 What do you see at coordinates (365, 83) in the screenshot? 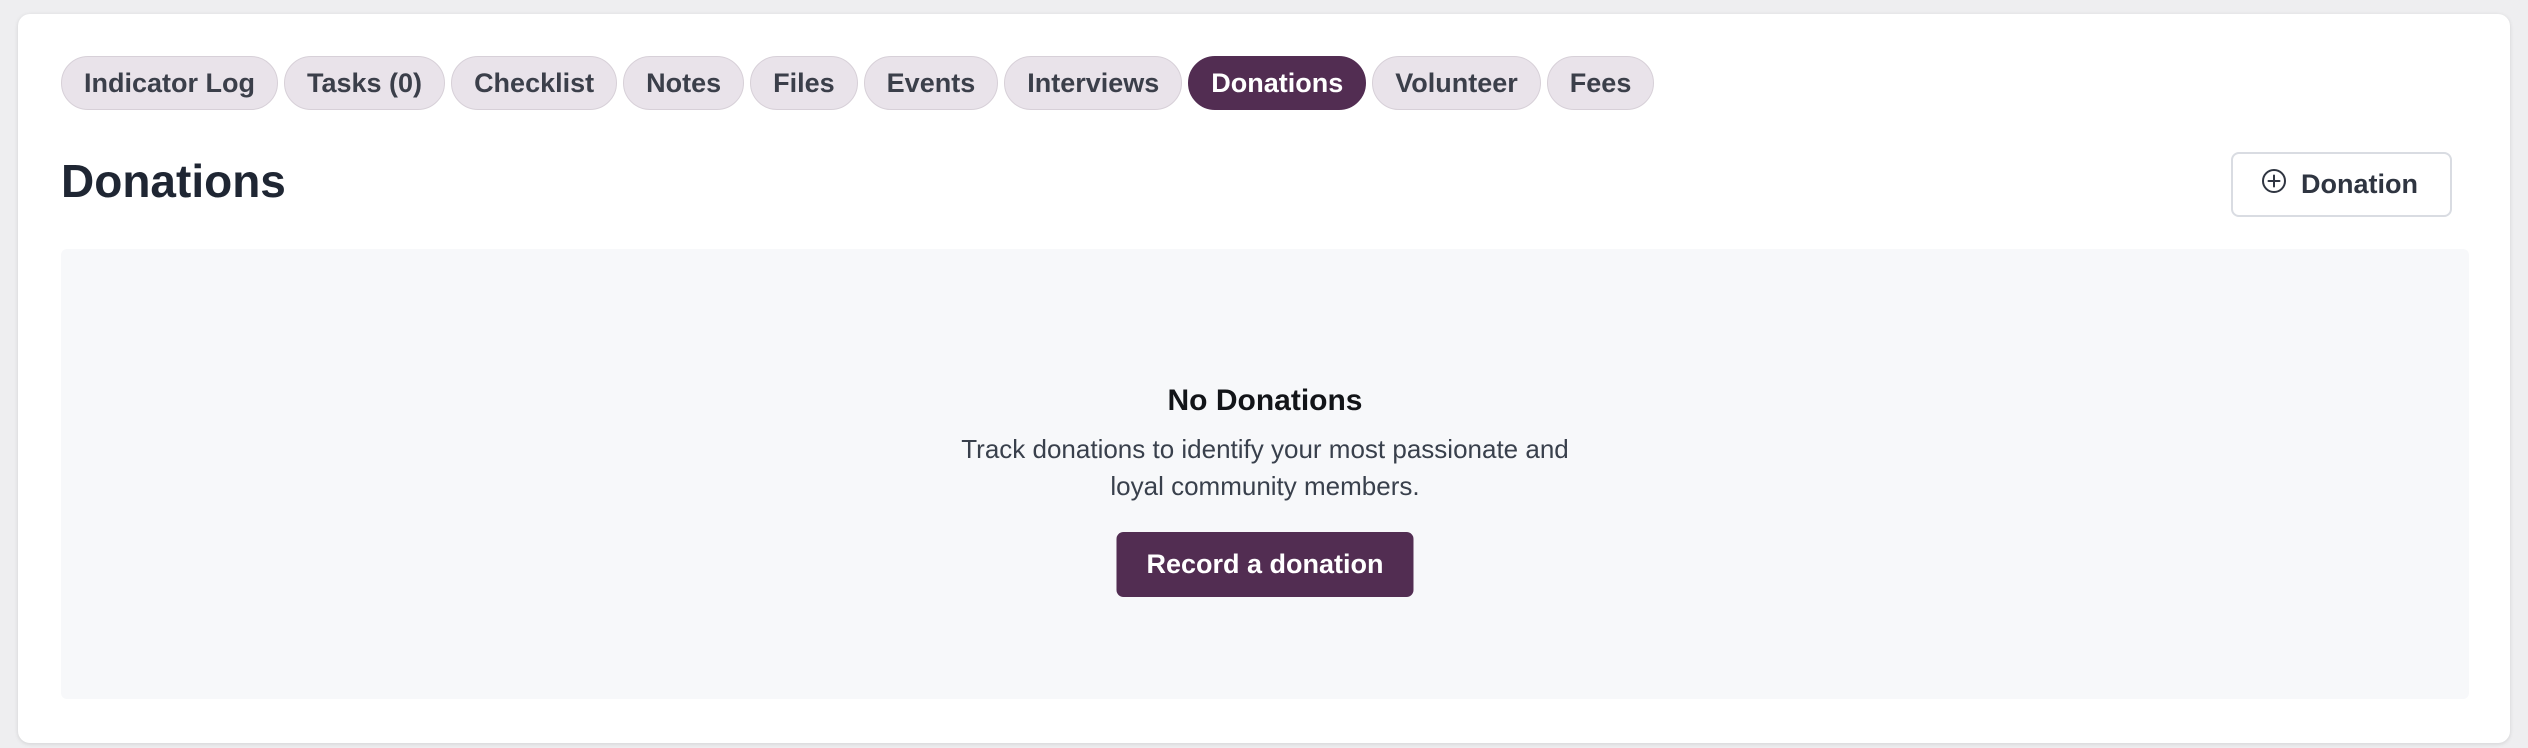
I see `tab-tasks: Tasks (0)` at bounding box center [365, 83].